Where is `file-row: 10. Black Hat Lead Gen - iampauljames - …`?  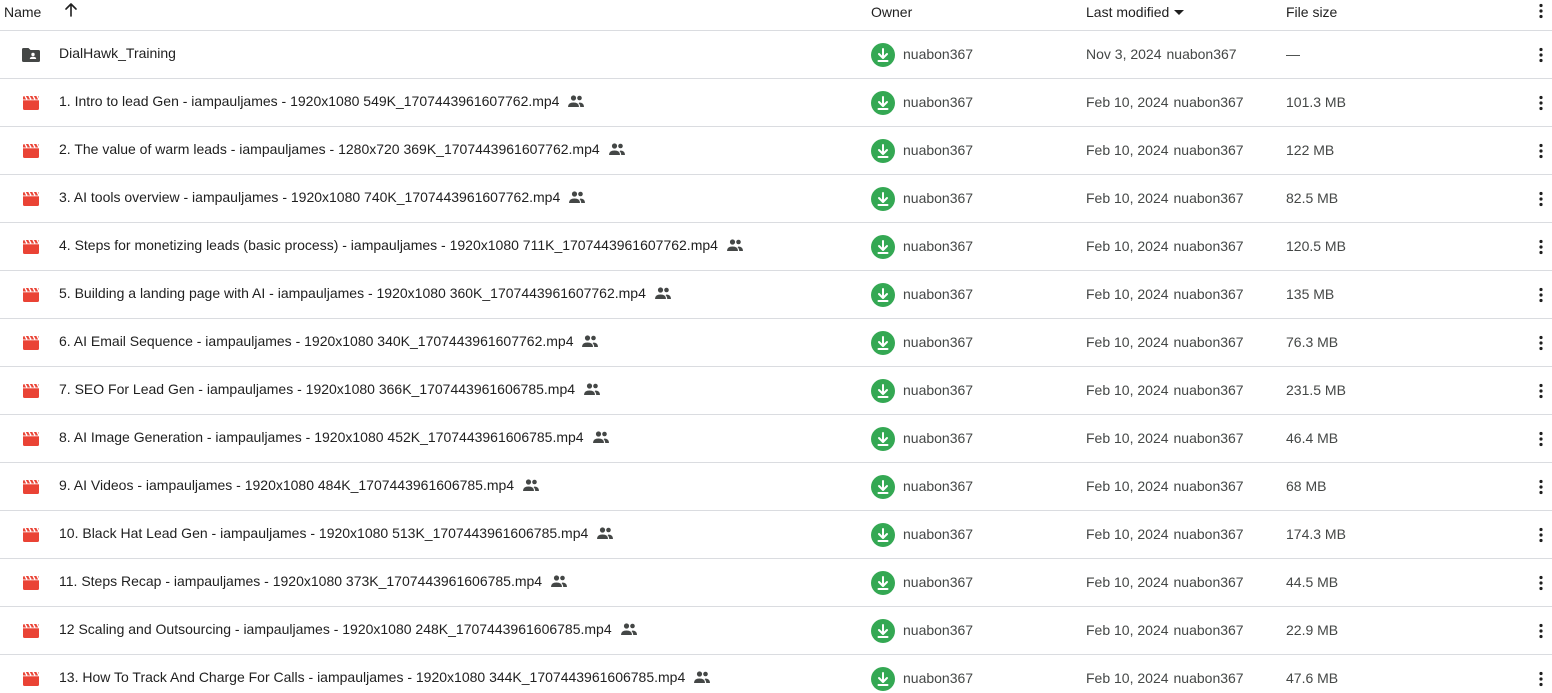 file-row: 10. Black Hat Lead Gen - iampauljames - … is located at coordinates (776, 535).